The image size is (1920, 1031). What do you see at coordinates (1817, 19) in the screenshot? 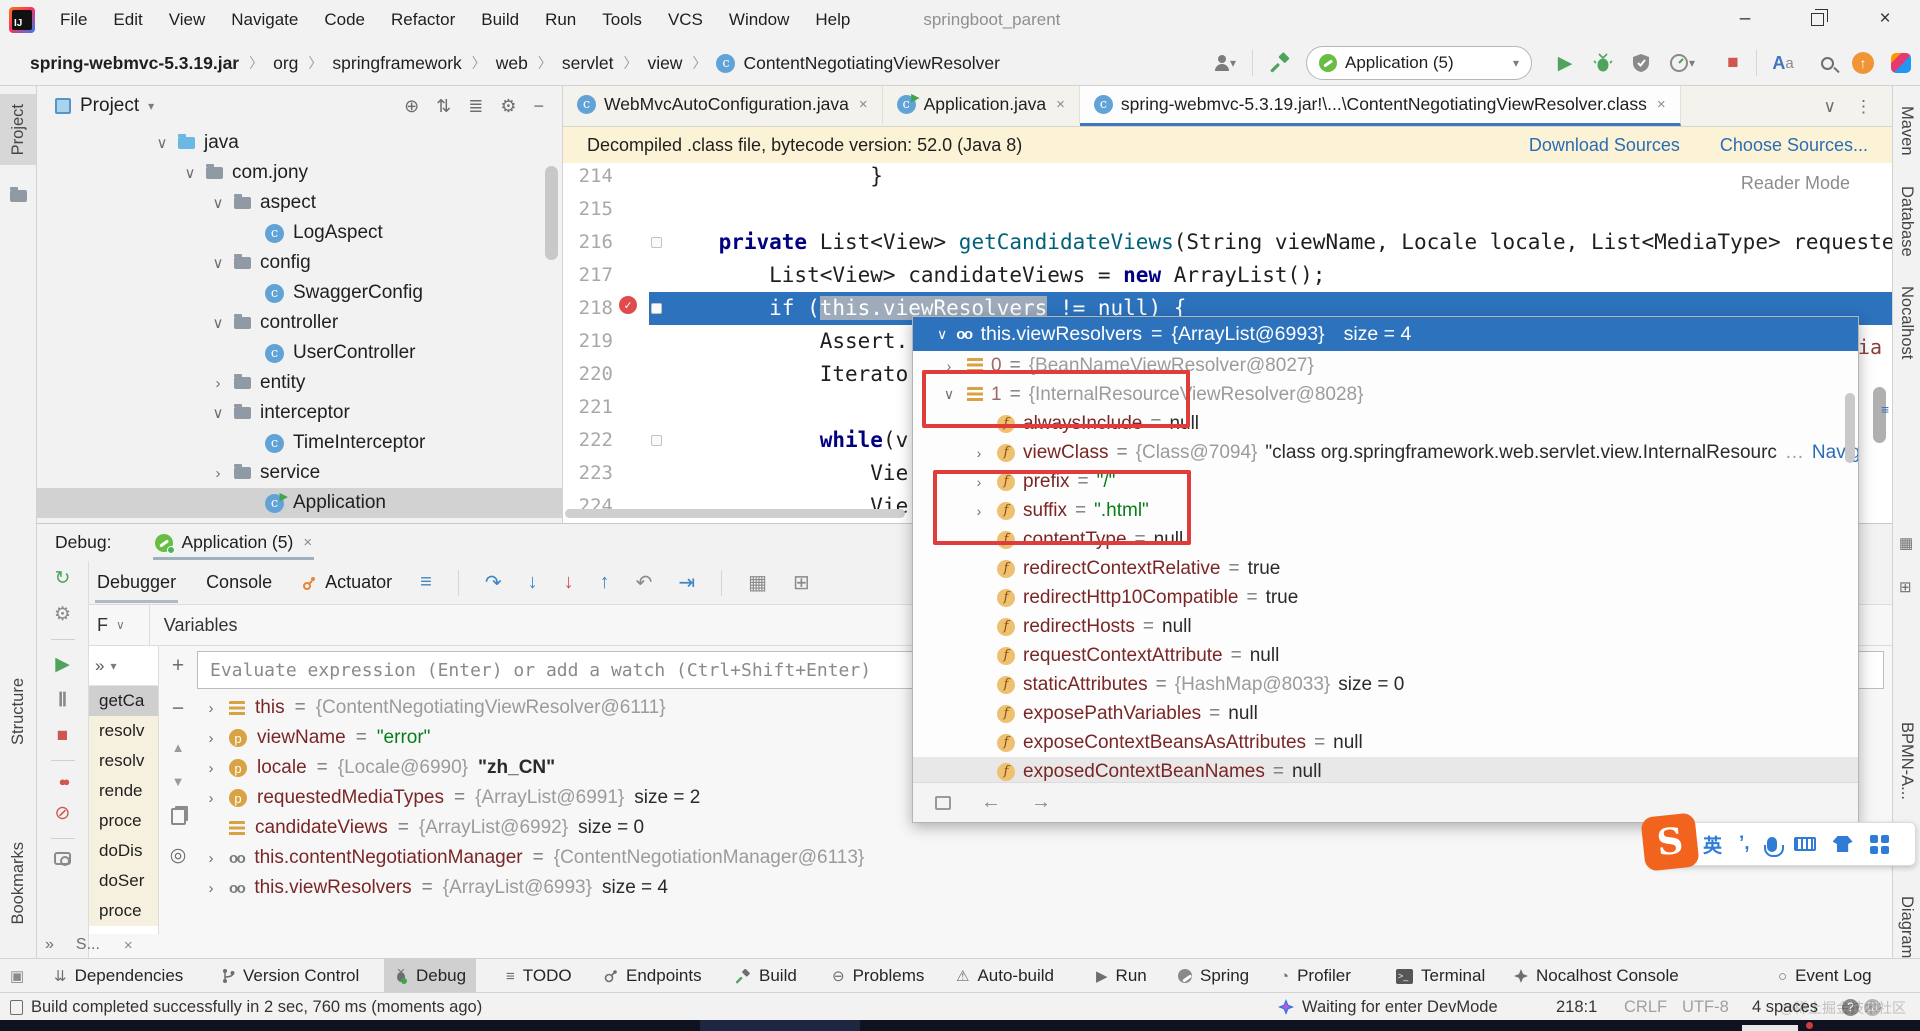
I see `restore-button` at bounding box center [1817, 19].